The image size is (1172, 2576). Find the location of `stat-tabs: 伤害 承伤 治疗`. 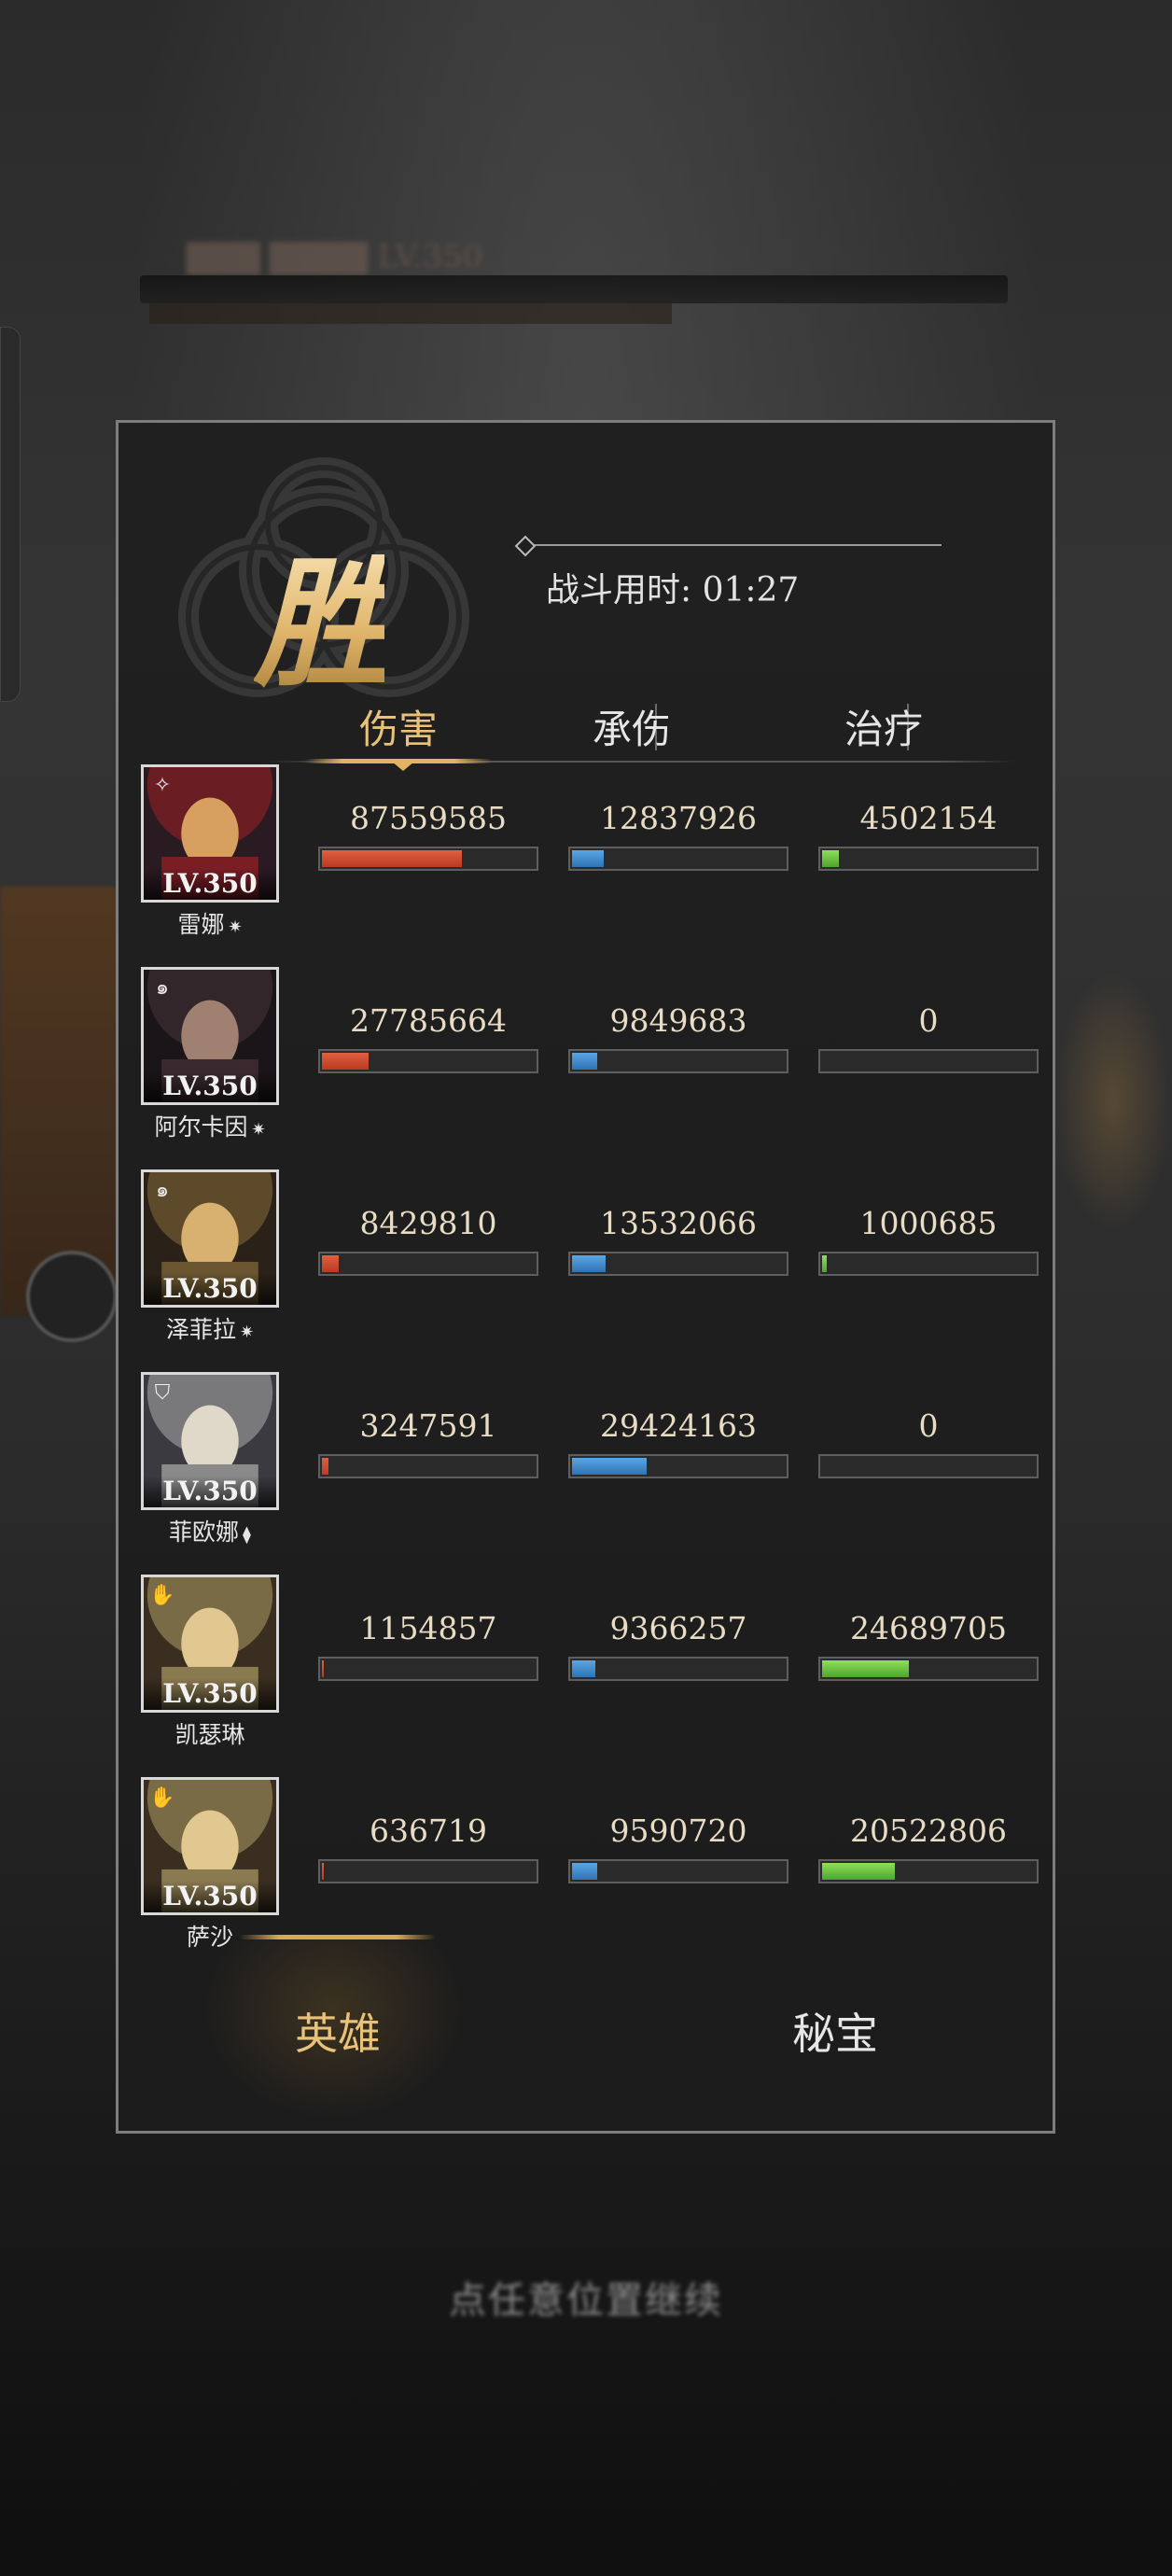

stat-tabs: 伤害 承伤 治疗 is located at coordinates (641, 734).